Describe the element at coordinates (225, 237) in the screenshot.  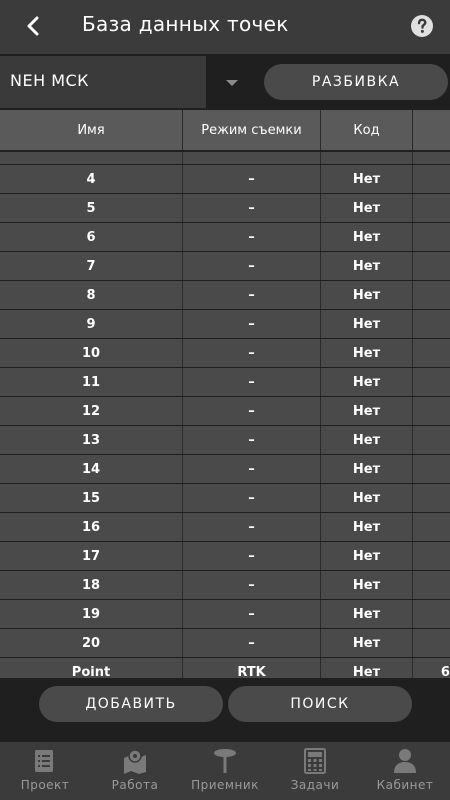
I see `table-row: 6–Нет5` at that location.